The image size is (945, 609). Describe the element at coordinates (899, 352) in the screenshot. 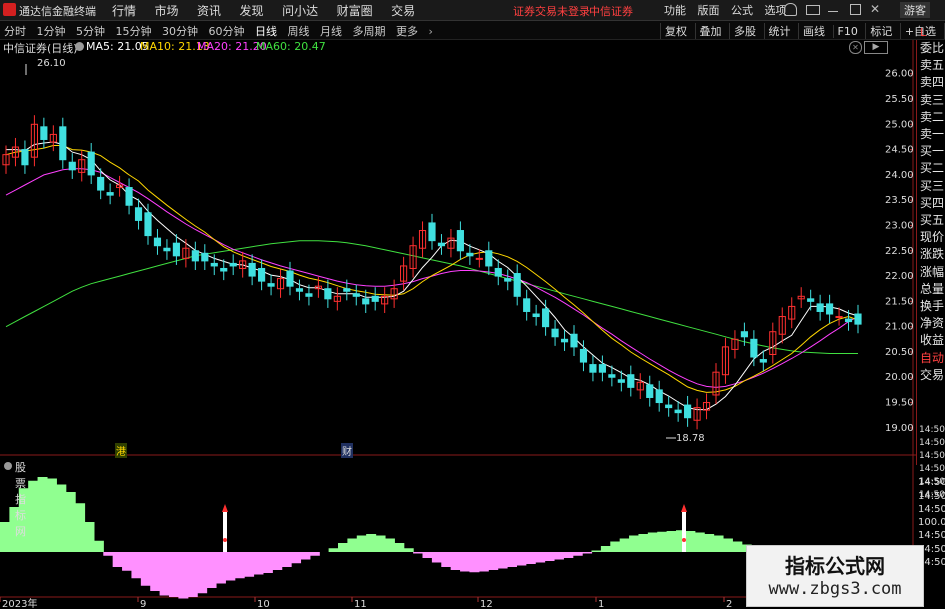

I see `y-tick-label: 20.50` at that location.